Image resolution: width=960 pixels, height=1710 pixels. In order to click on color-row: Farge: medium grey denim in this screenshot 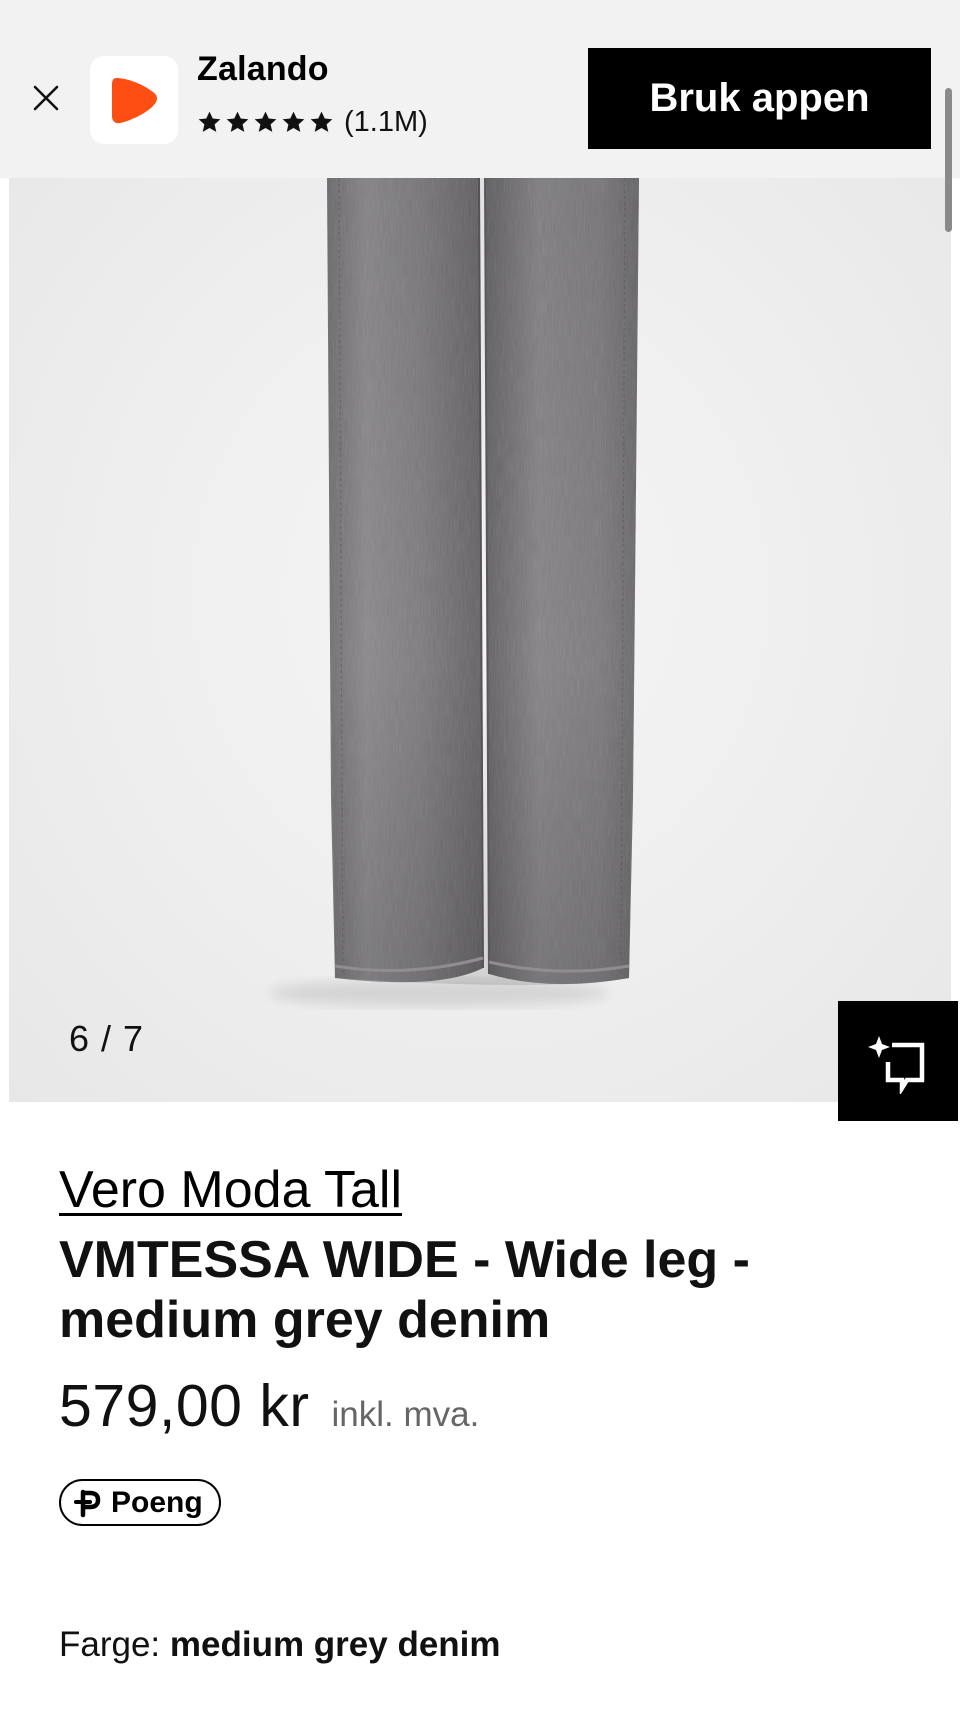, I will do `click(280, 1645)`.